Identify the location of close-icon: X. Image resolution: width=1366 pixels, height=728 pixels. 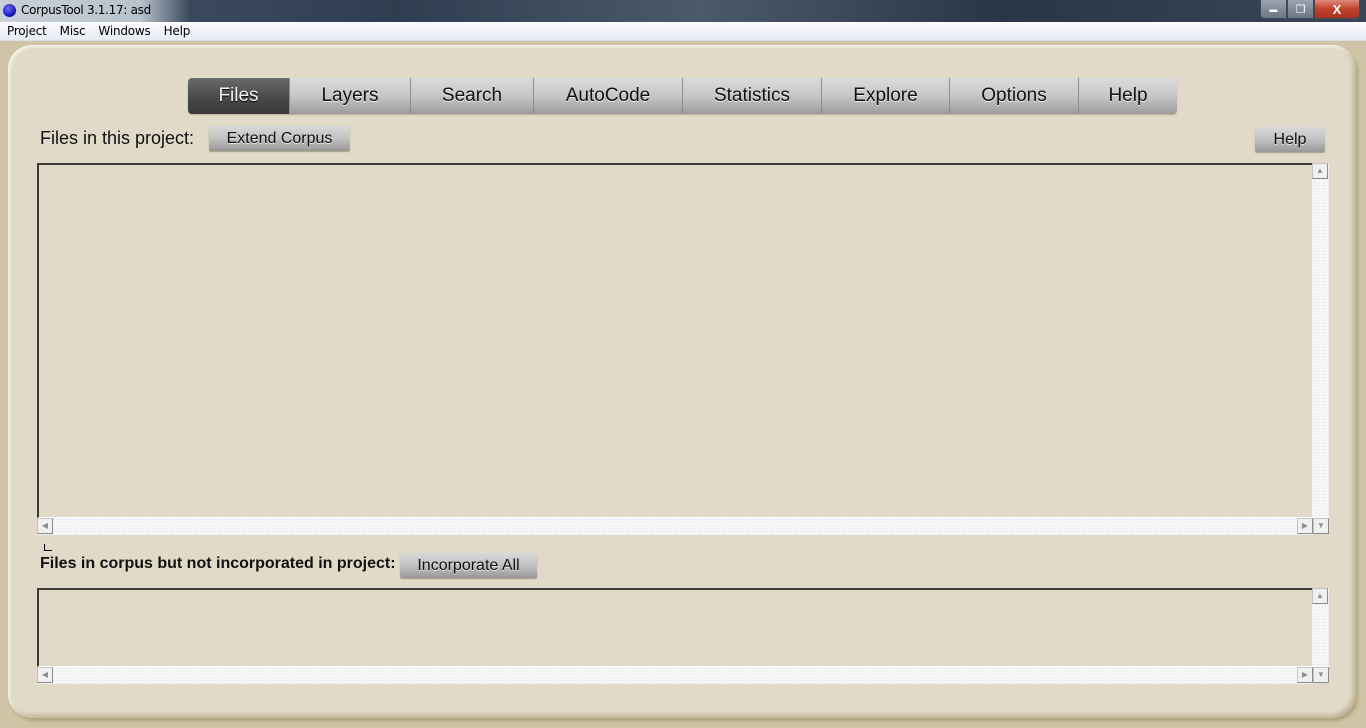
(1337, 9).